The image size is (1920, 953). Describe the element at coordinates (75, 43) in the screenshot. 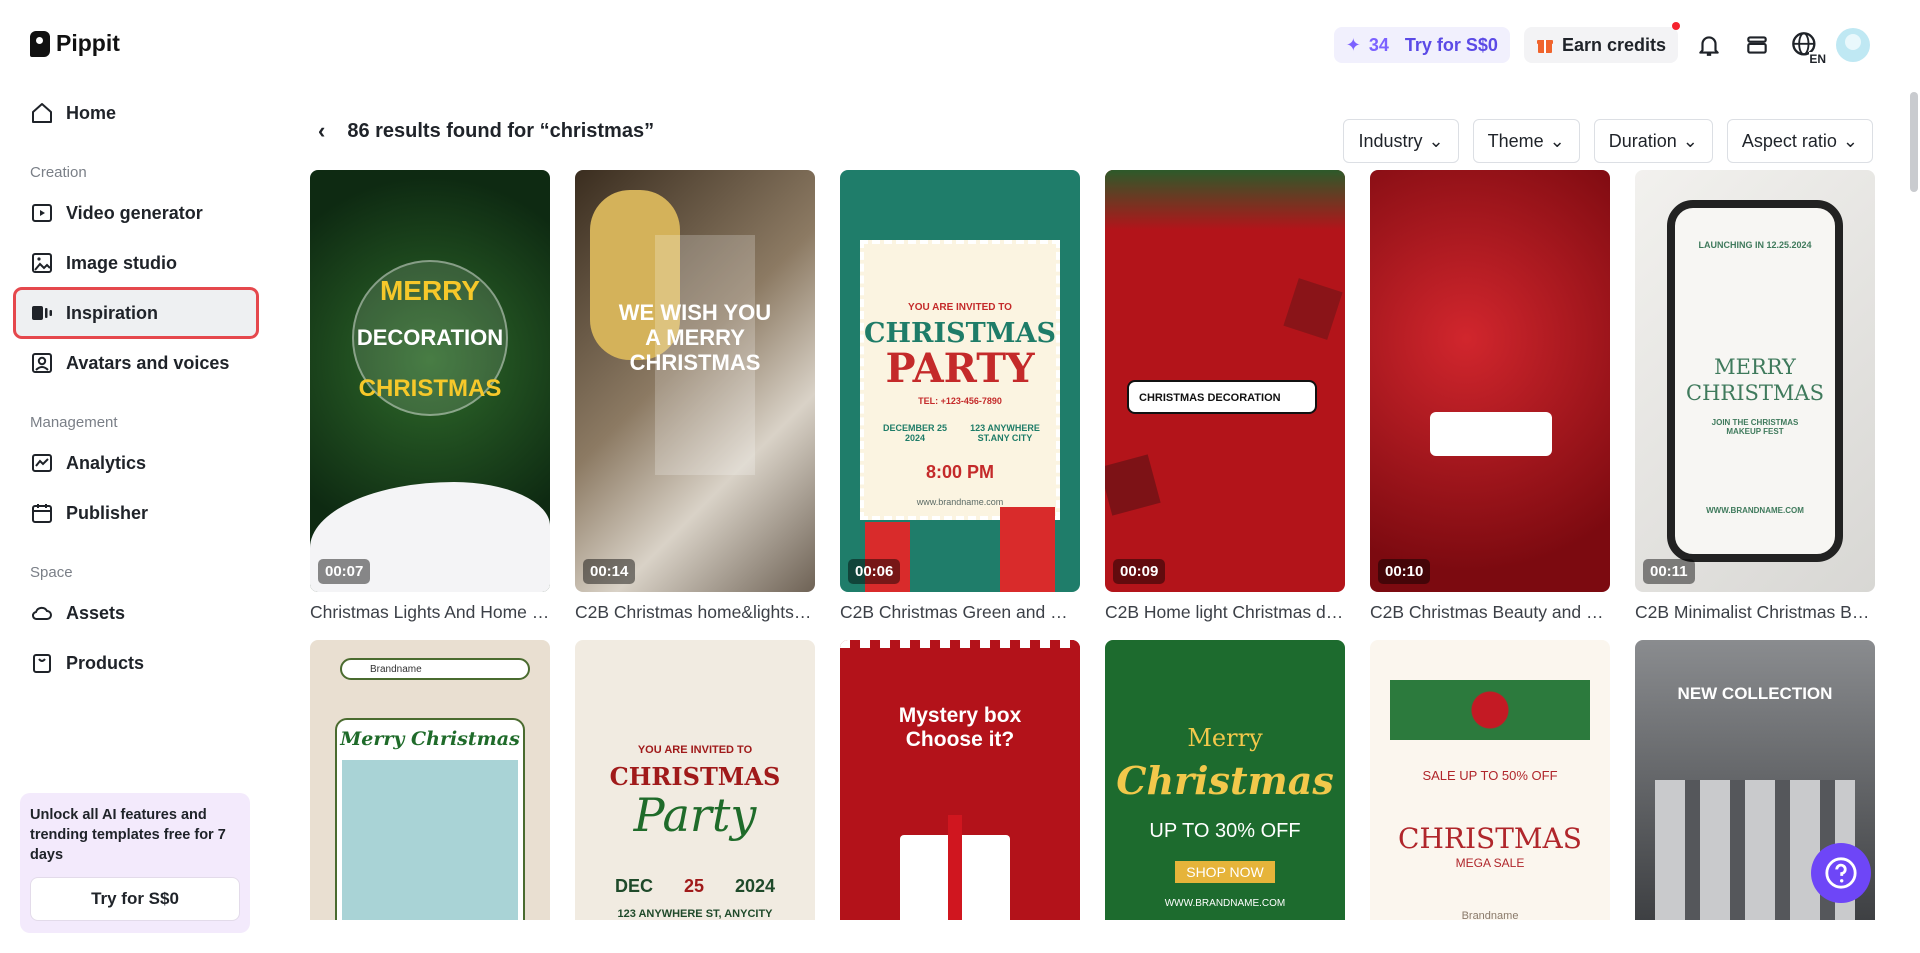

I see `app-logo: Pippit` at that location.